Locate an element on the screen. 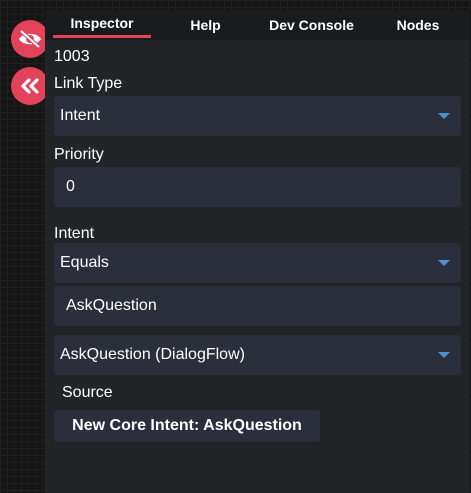 This screenshot has width=471, height=493. new-core-intent-button: New Core Intent: AskQuestion is located at coordinates (187, 426).